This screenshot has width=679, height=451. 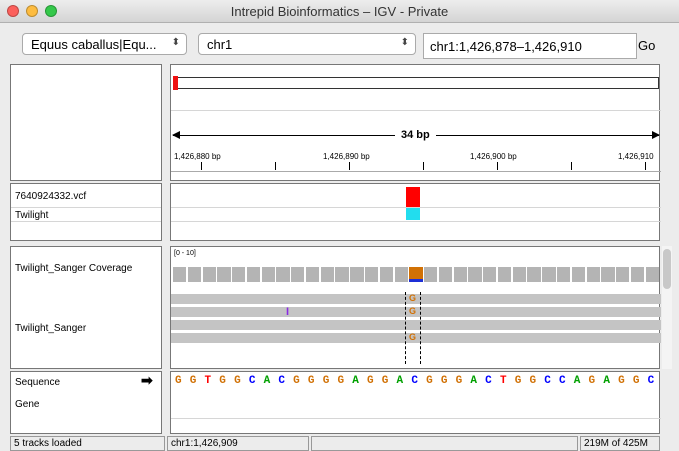 What do you see at coordinates (37, 382) in the screenshot?
I see `sequence-track-name: Sequence` at bounding box center [37, 382].